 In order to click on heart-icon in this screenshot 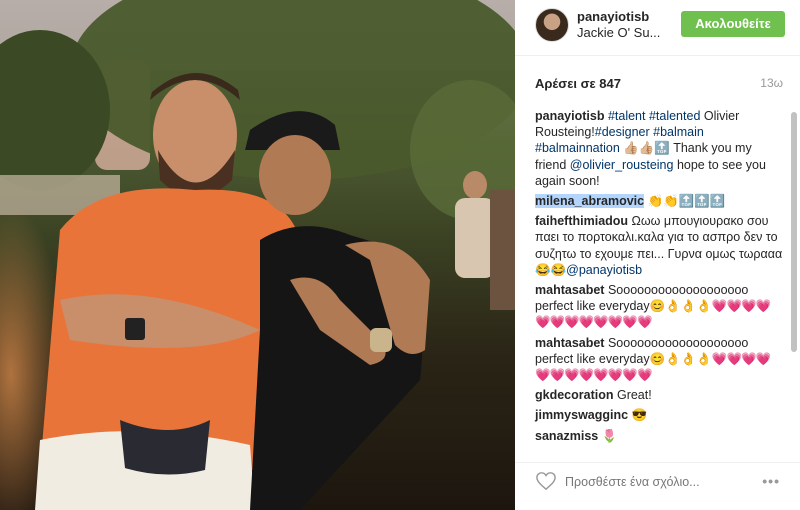, I will do `click(546, 481)`.